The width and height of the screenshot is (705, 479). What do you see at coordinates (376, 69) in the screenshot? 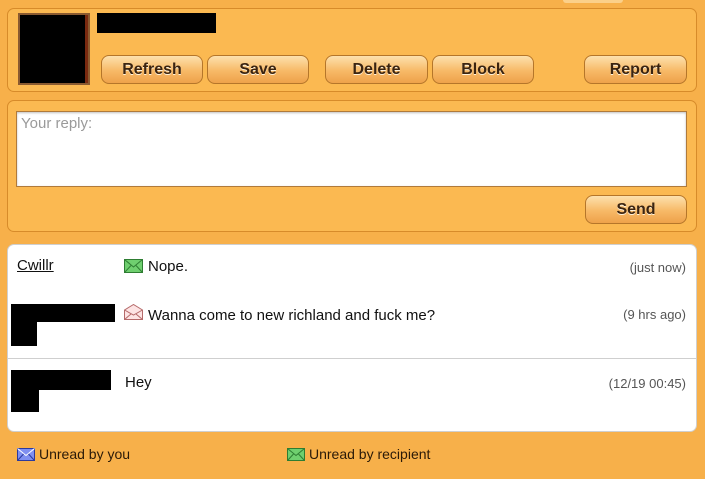
I see `delete-button: Delete` at bounding box center [376, 69].